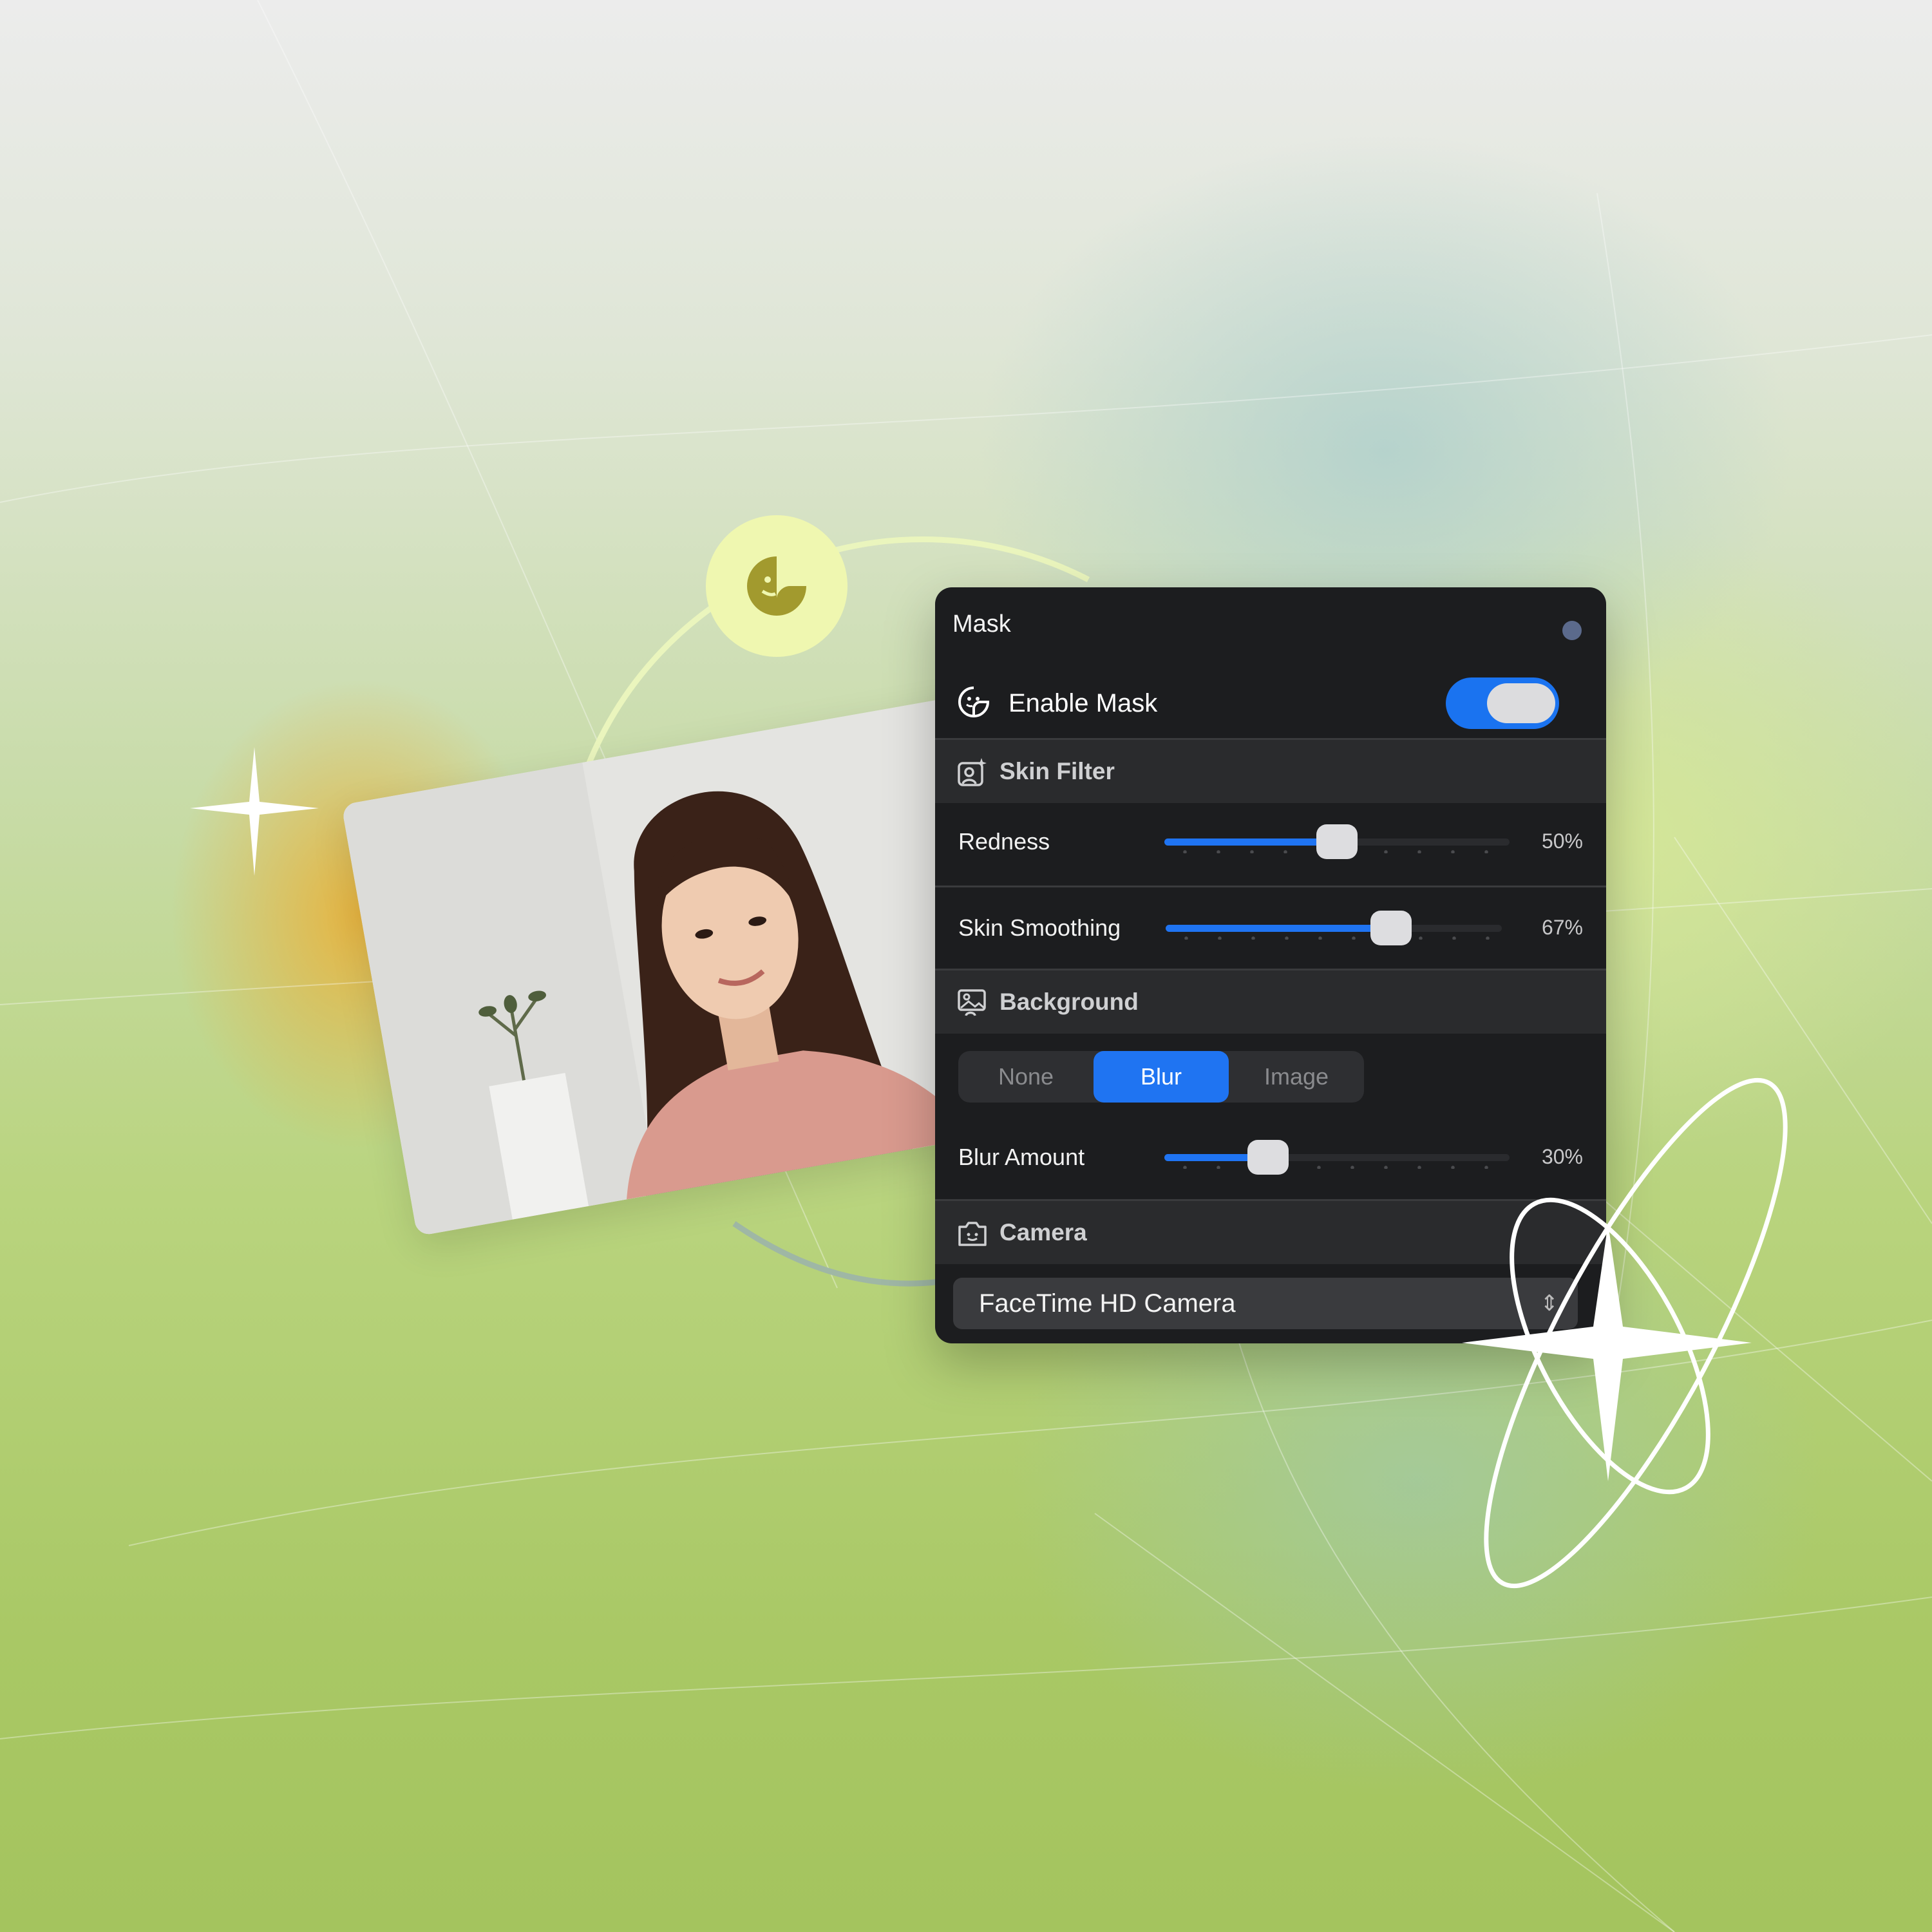 This screenshot has height=1932, width=1932. Describe the element at coordinates (1270, 1231) in the screenshot. I see `camera-header: Camera` at that location.